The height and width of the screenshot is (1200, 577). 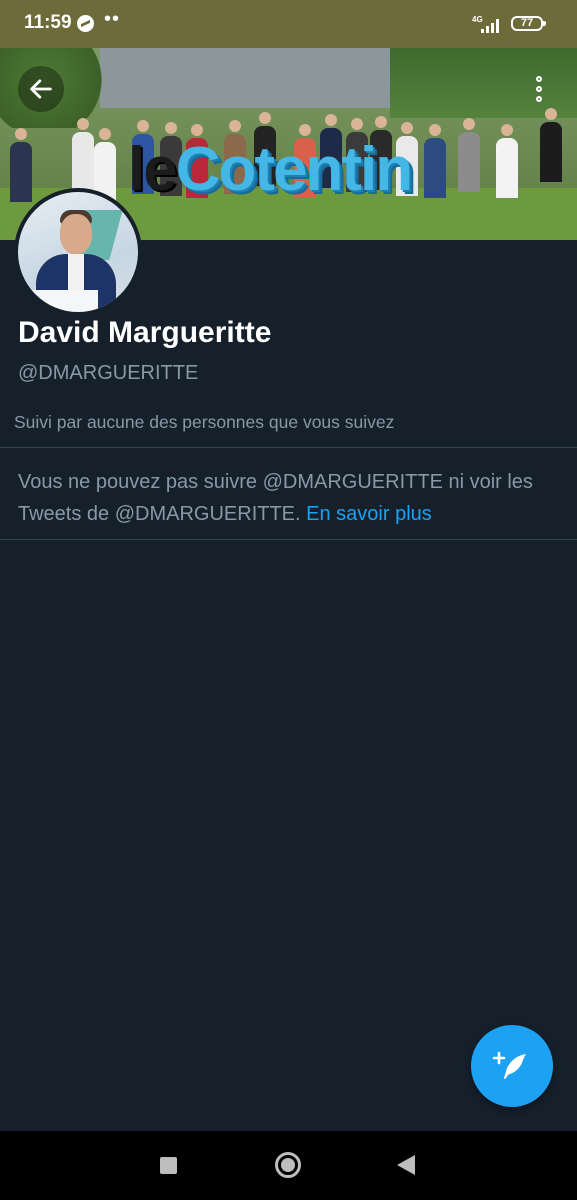 I want to click on notification-dots: ••, so click(x=112, y=19).